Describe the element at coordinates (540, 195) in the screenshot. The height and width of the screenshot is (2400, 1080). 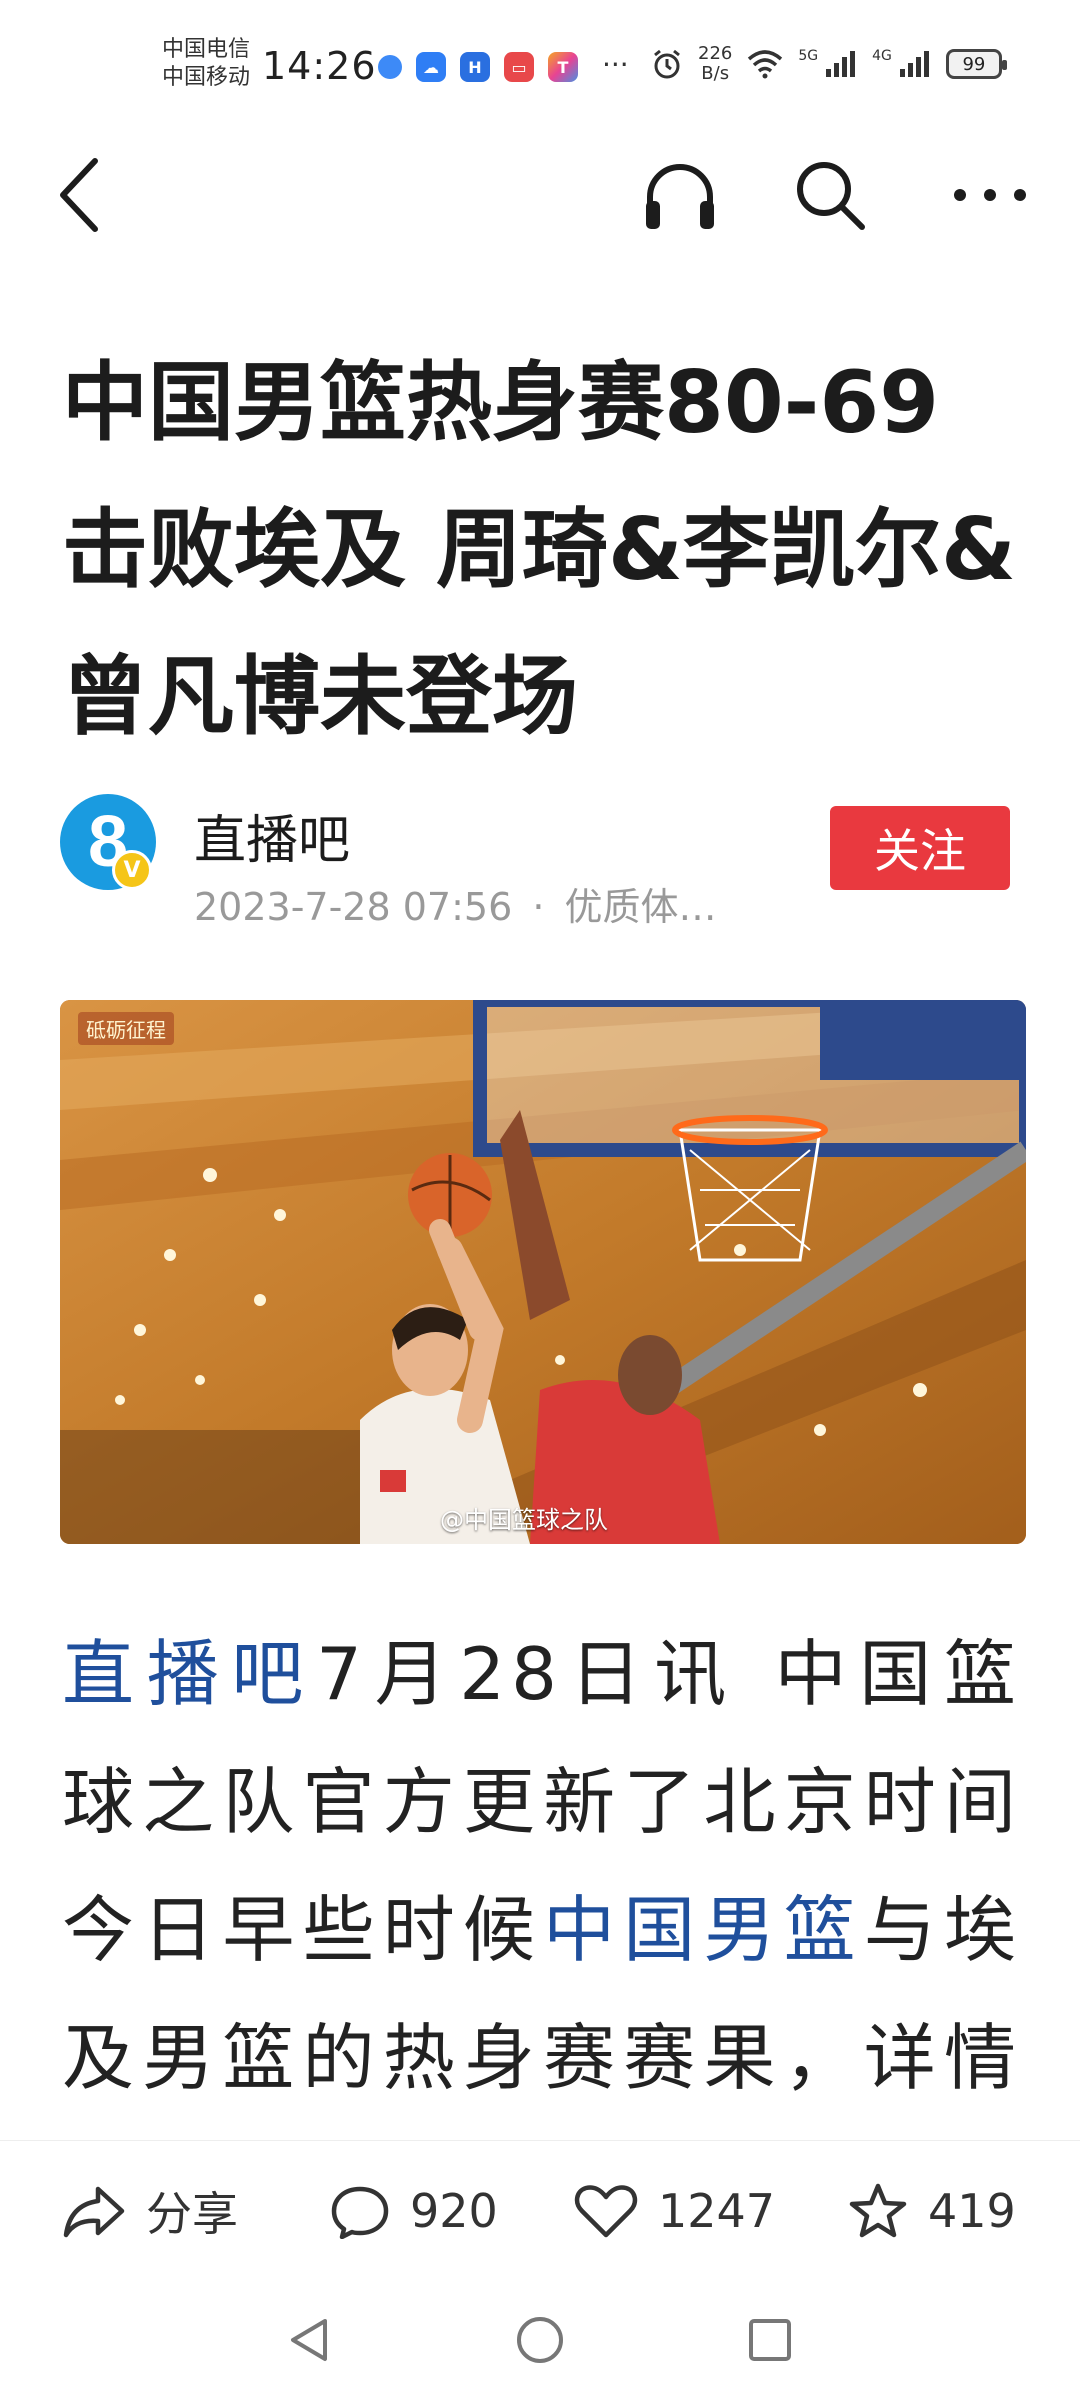
I see `top-navigation` at that location.